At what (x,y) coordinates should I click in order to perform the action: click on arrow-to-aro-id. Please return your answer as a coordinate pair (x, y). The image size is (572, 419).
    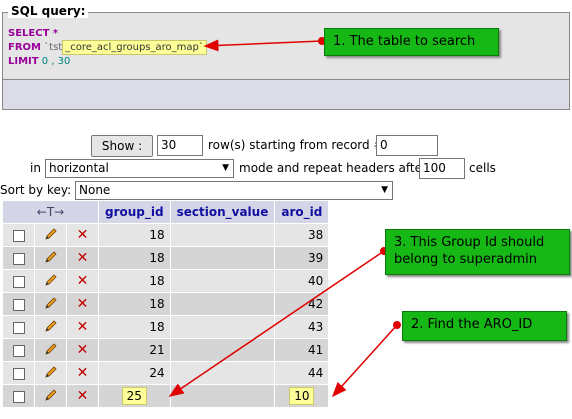
    Looking at the image, I should click on (364, 361).